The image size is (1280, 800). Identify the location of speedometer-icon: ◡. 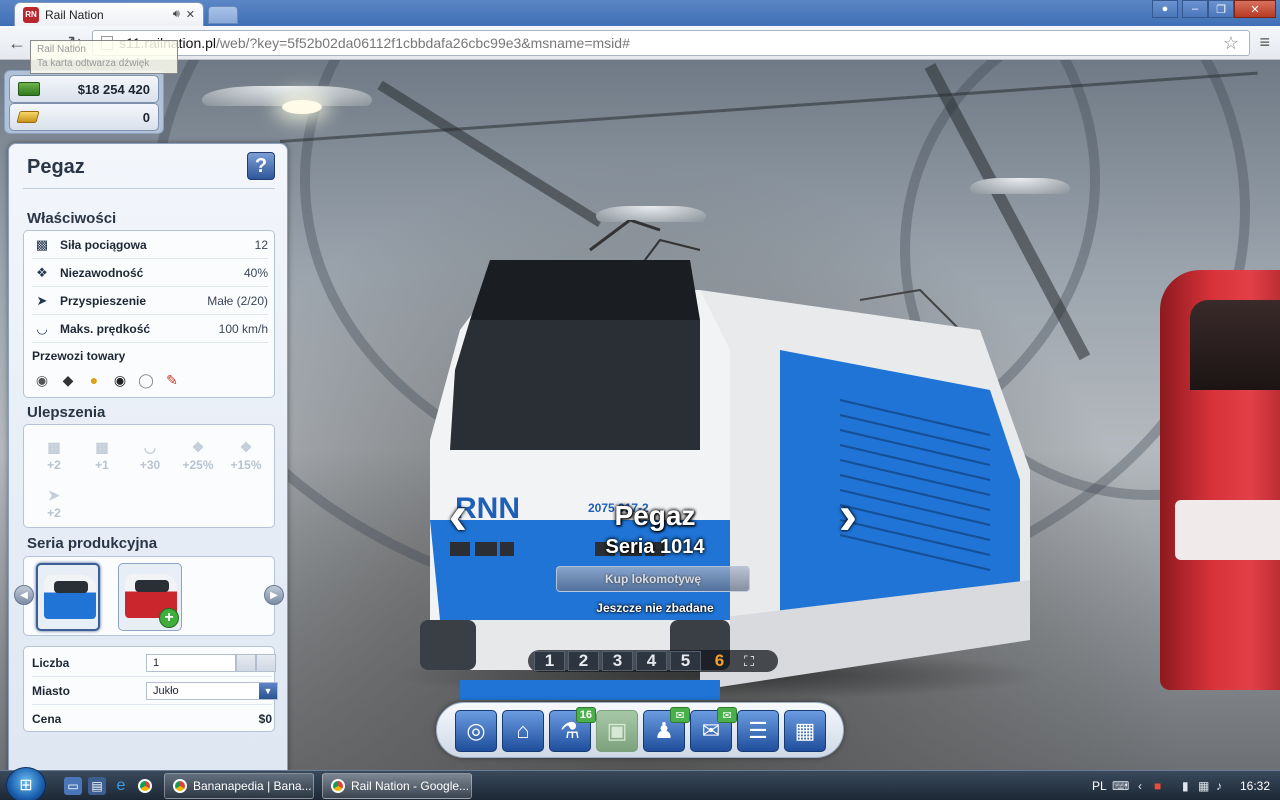
(150, 446).